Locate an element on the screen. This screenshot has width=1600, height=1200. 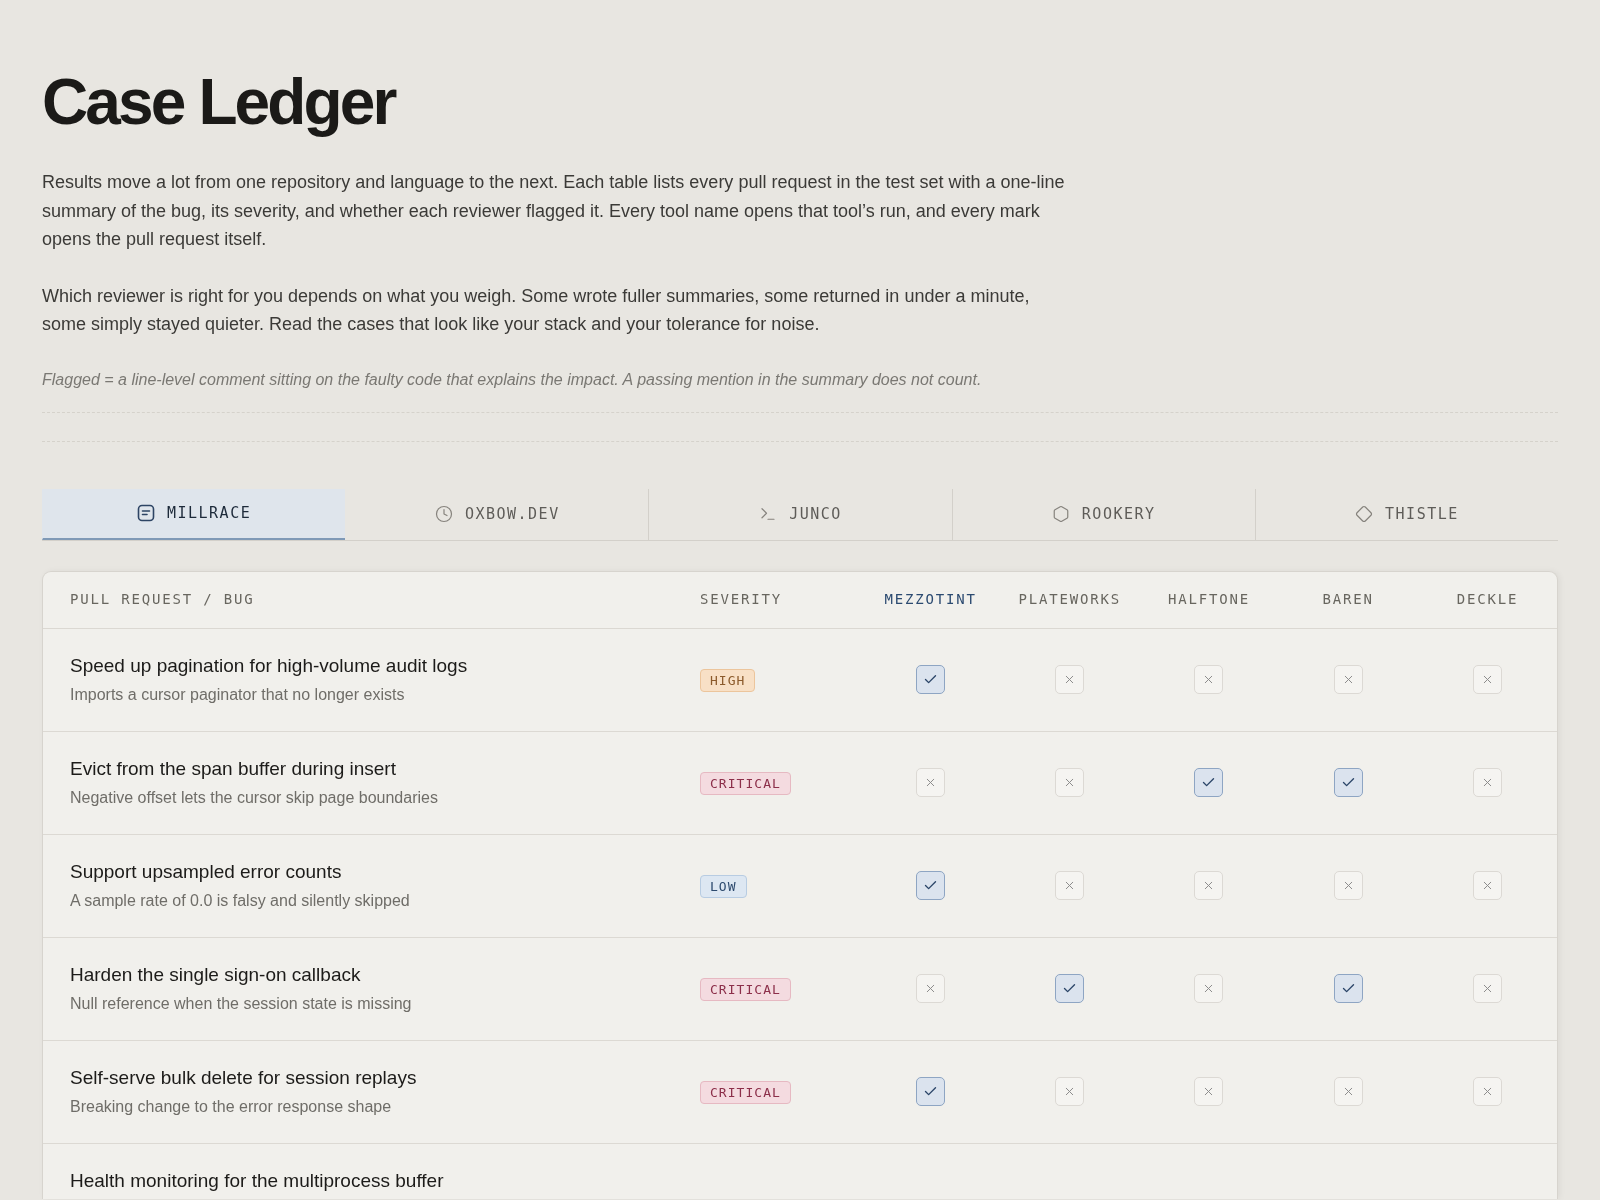
tool-link: DECKLE is located at coordinates (1487, 599).